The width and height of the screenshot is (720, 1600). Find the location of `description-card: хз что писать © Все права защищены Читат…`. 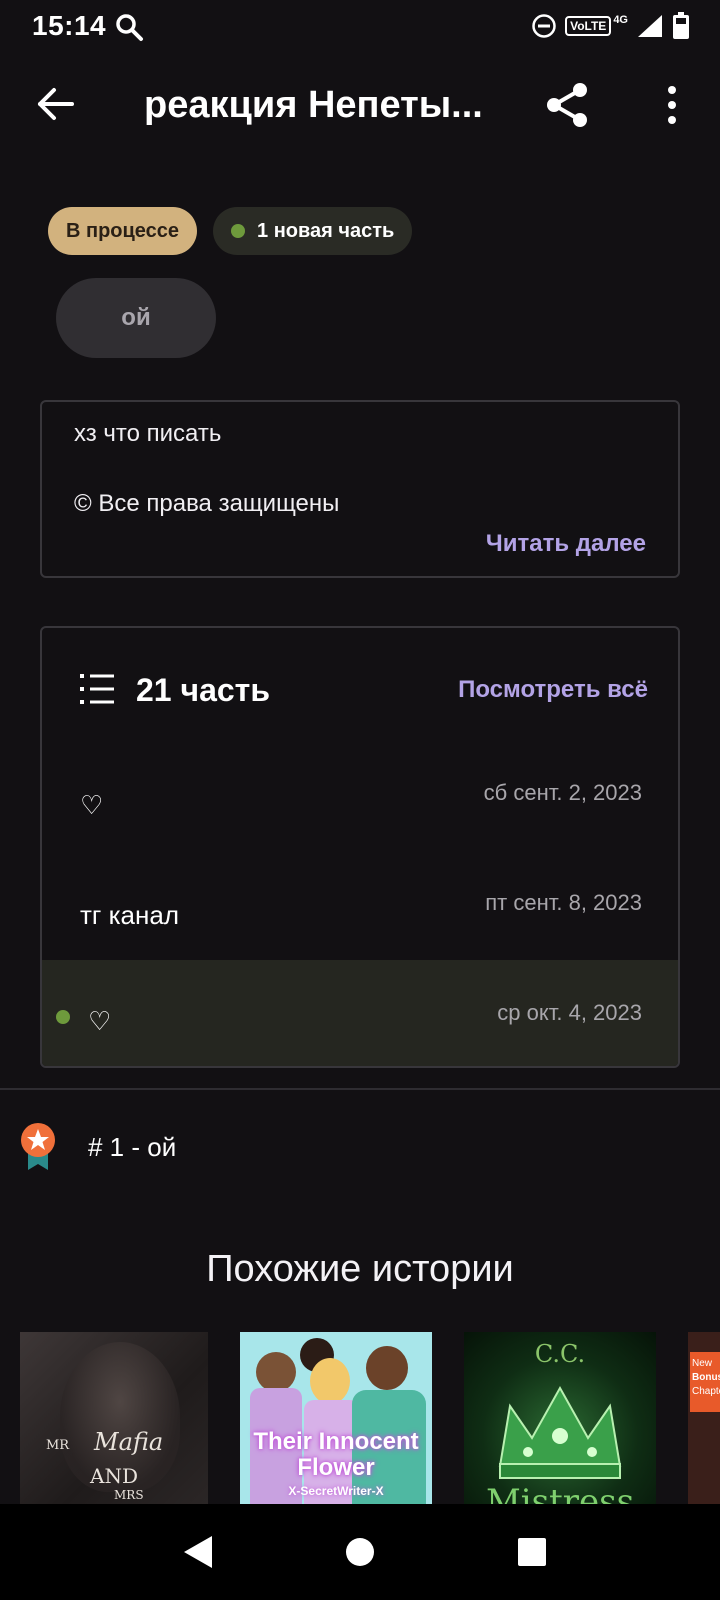

description-card: хз что писать © Все права защищены Читат… is located at coordinates (360, 489).